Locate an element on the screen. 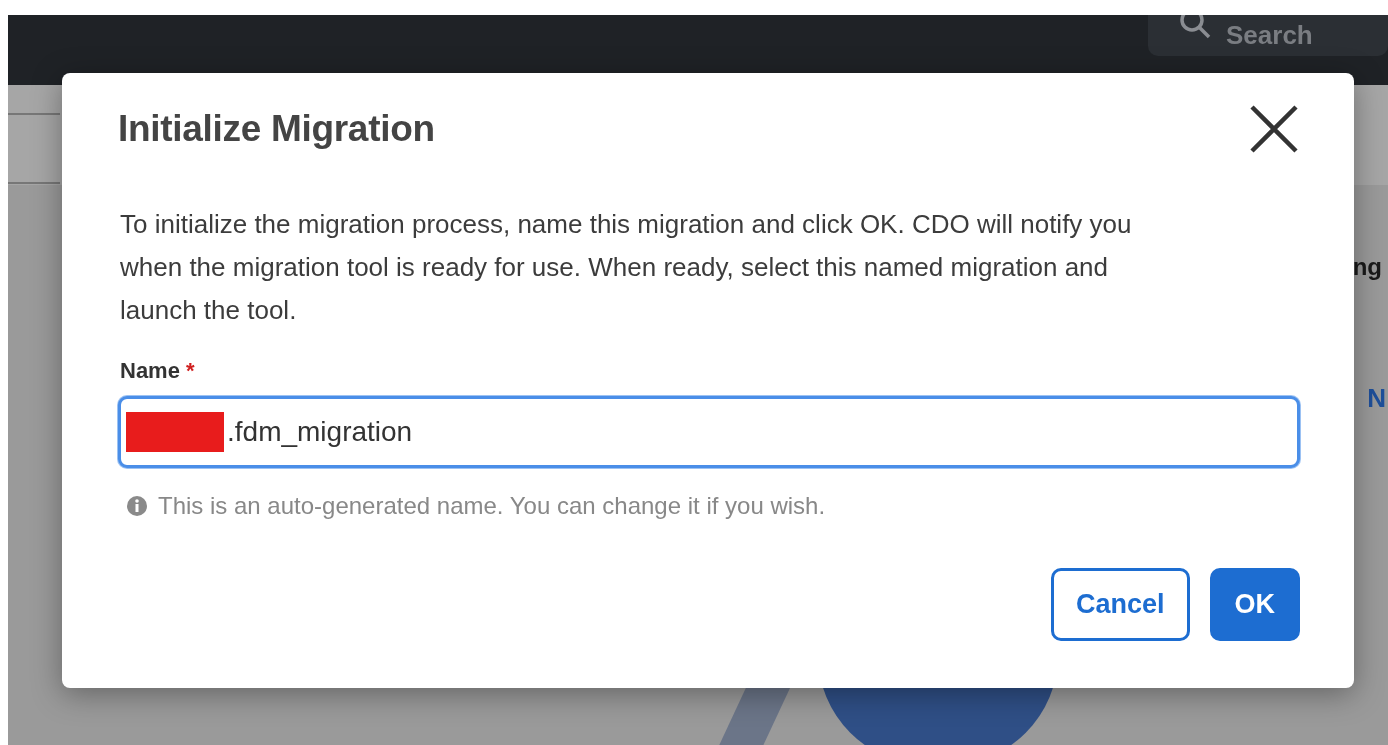  dialog-description: To initialize the migration process, name this migration and click OK. CDO will notify you when the migration tool is ready for use. When ready, select this named migration and launch the tool. is located at coordinates (626, 267).